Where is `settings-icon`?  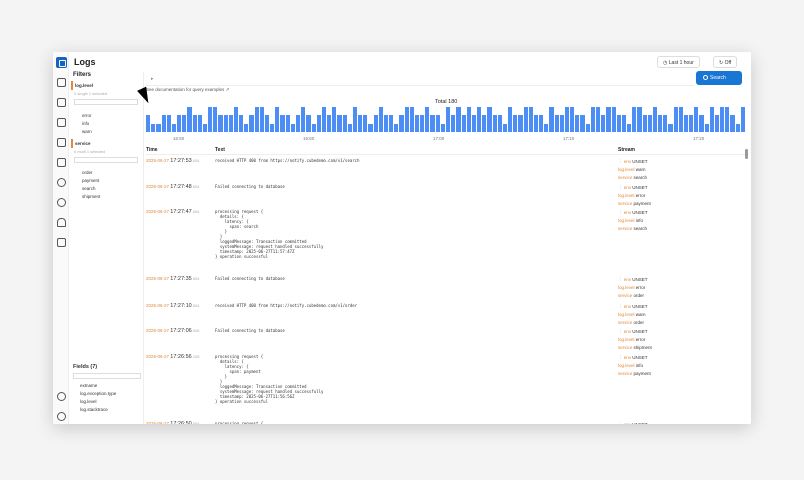 settings-icon is located at coordinates (61, 396).